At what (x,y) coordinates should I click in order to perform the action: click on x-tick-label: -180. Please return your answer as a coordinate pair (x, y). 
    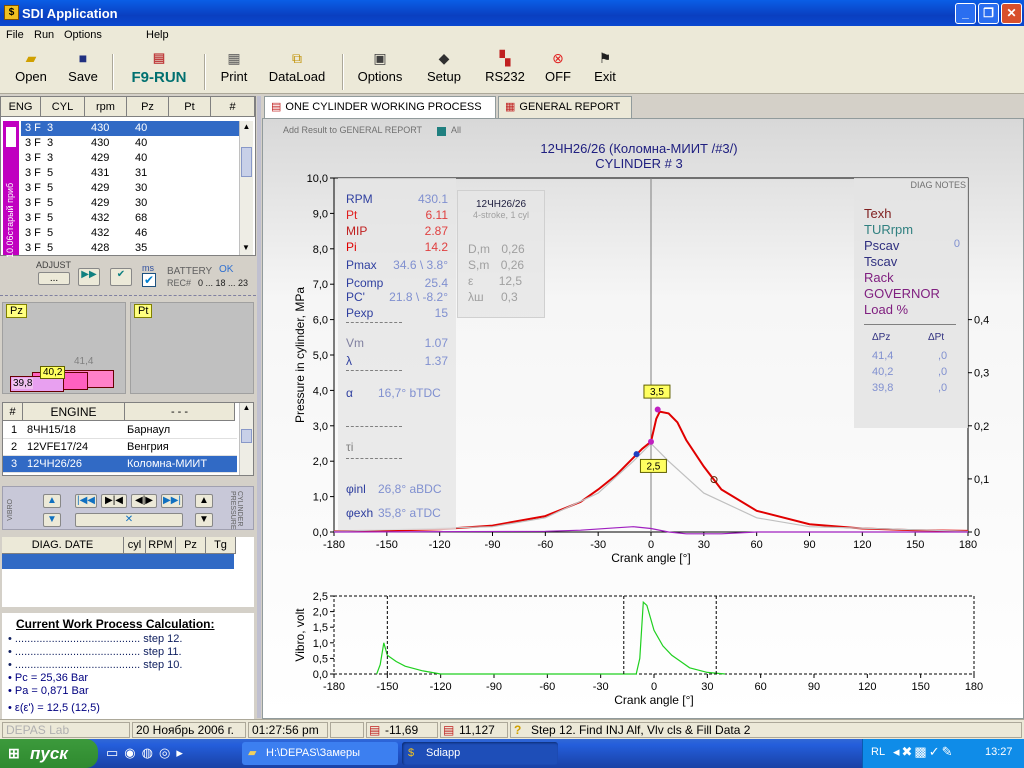
    Looking at the image, I should click on (334, 687).